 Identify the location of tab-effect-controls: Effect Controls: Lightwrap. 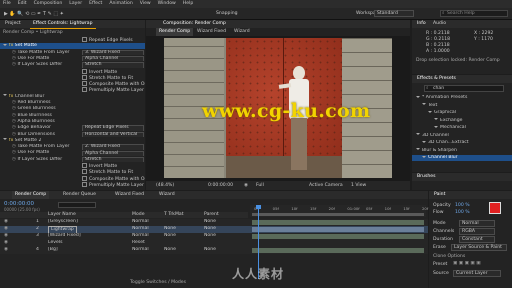
(63, 24).